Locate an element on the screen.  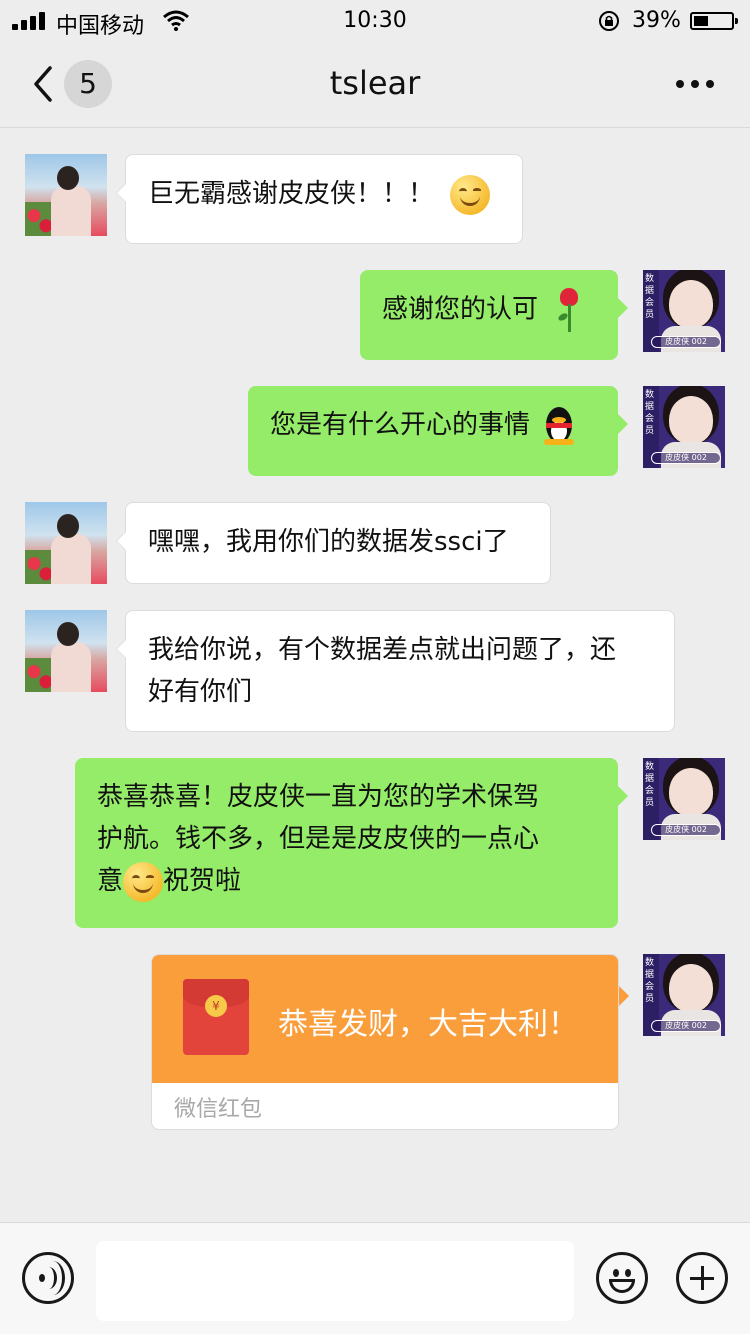
chat-title: tslear is located at coordinates (375, 83).